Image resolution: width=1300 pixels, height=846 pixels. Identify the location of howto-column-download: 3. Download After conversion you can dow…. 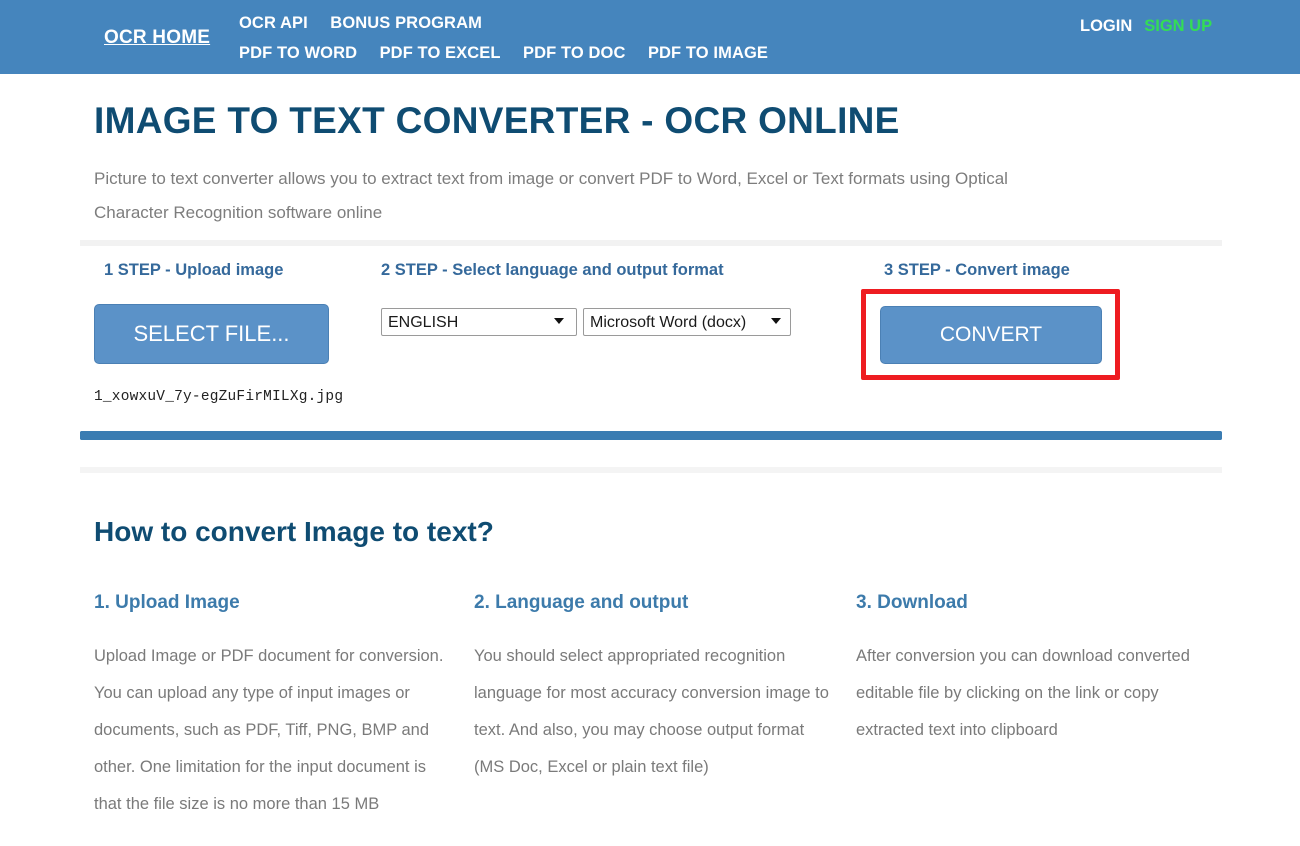
(1041, 670).